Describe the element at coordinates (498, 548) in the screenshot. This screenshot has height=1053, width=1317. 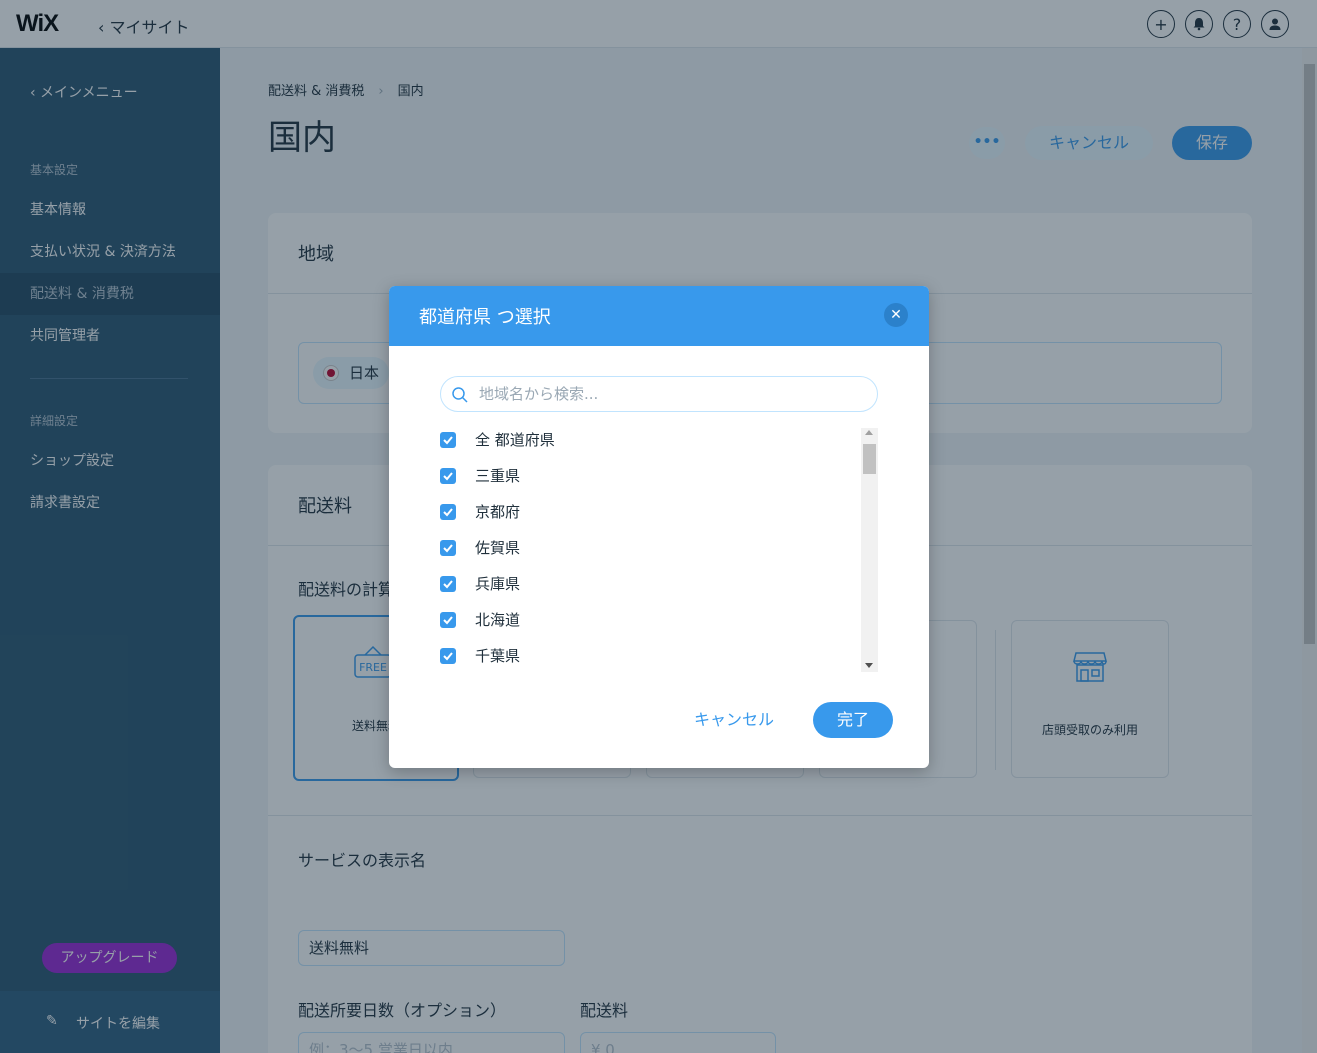
I see `list-item-label: 佐賀県` at that location.